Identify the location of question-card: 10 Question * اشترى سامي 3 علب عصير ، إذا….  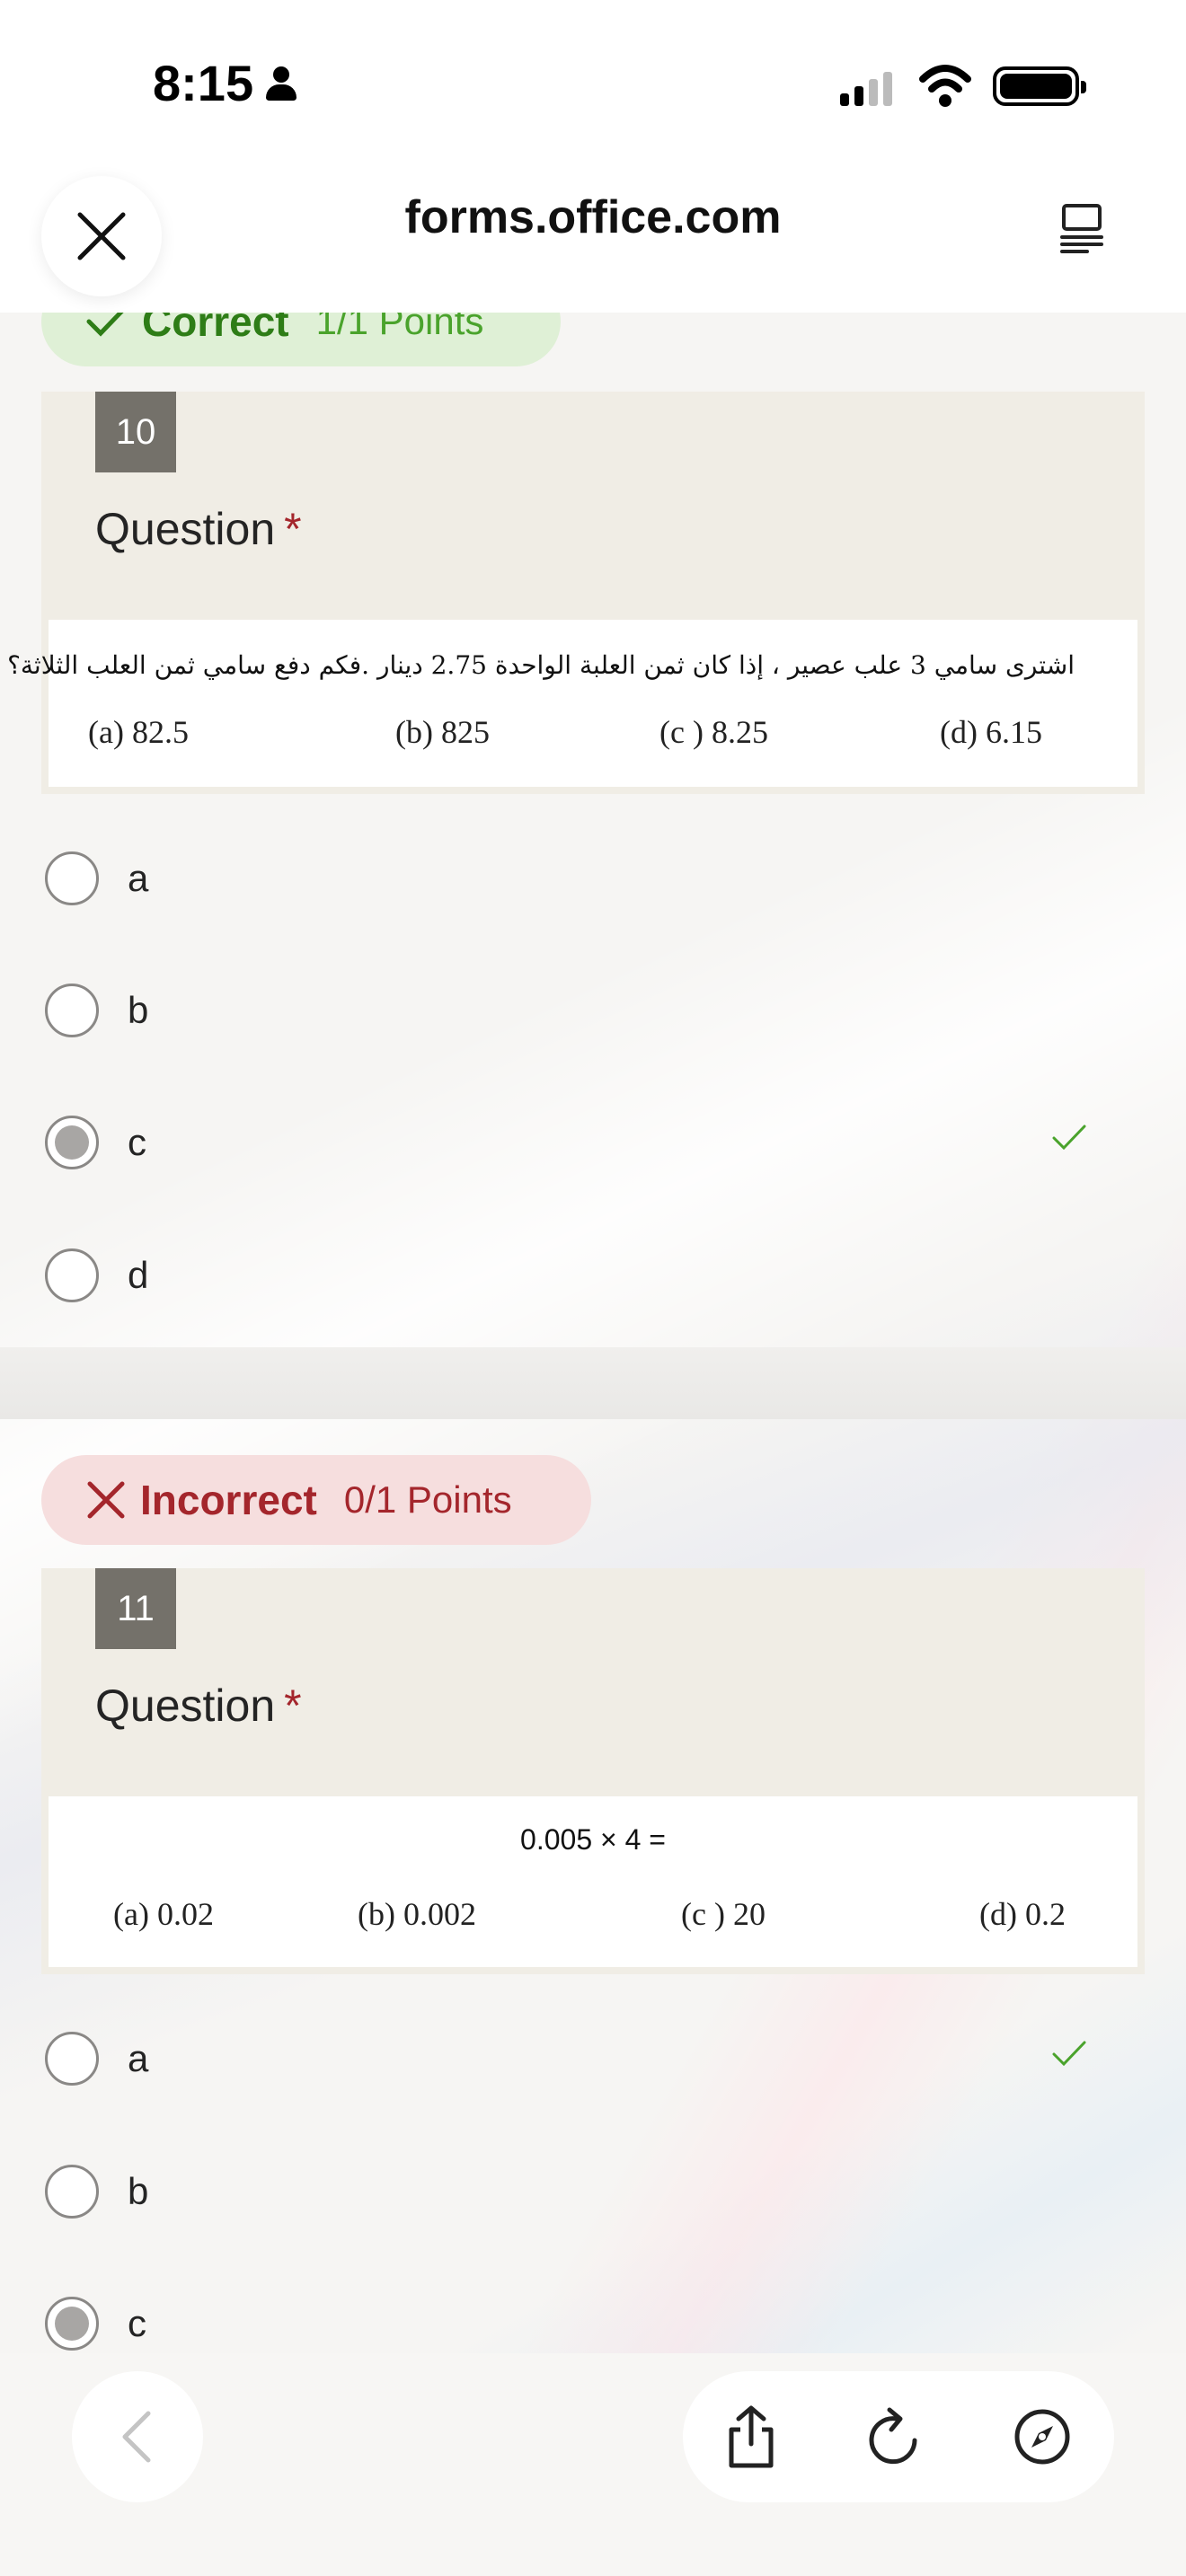
(576, 593).